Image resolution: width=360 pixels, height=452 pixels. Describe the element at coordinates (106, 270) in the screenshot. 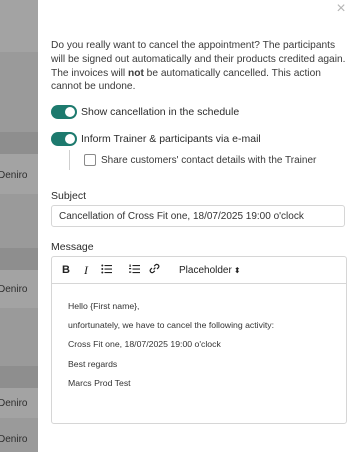

I see `bullet-list-icon` at that location.